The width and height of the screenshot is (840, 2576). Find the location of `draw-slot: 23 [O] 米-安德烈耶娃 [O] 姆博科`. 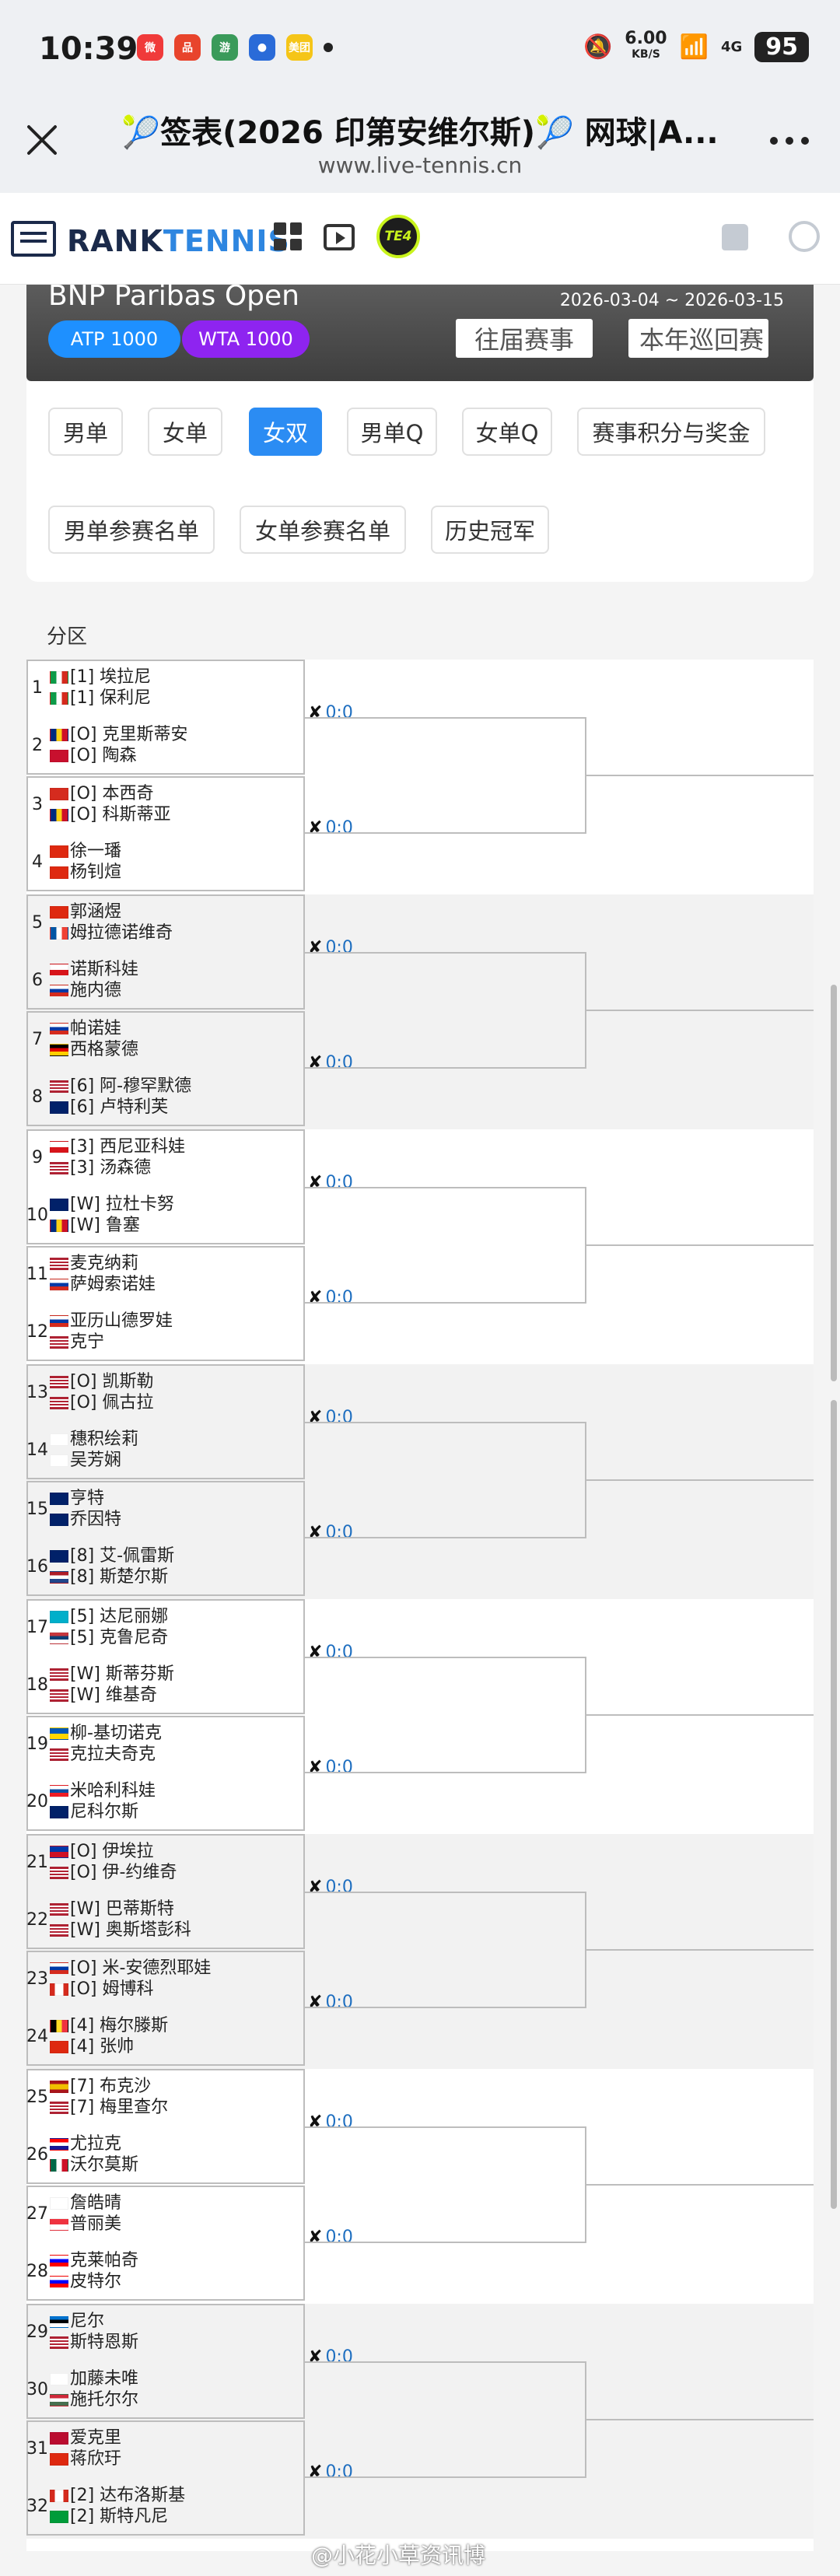

draw-slot: 23 [O] 米-安德烈耶娃 [O] 姆博科 is located at coordinates (166, 1980).